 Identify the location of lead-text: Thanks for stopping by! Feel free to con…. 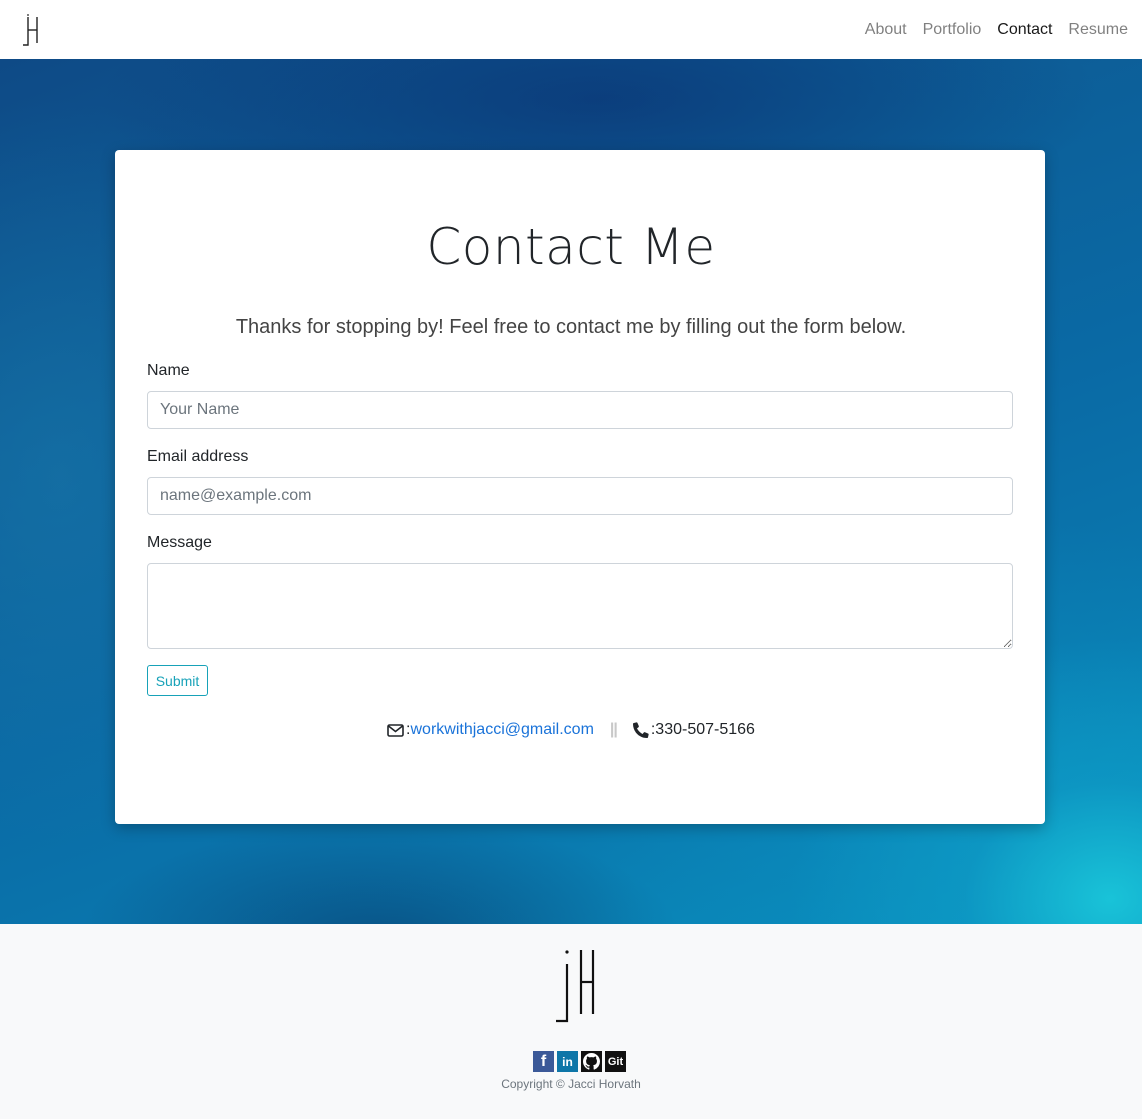
(571, 327).